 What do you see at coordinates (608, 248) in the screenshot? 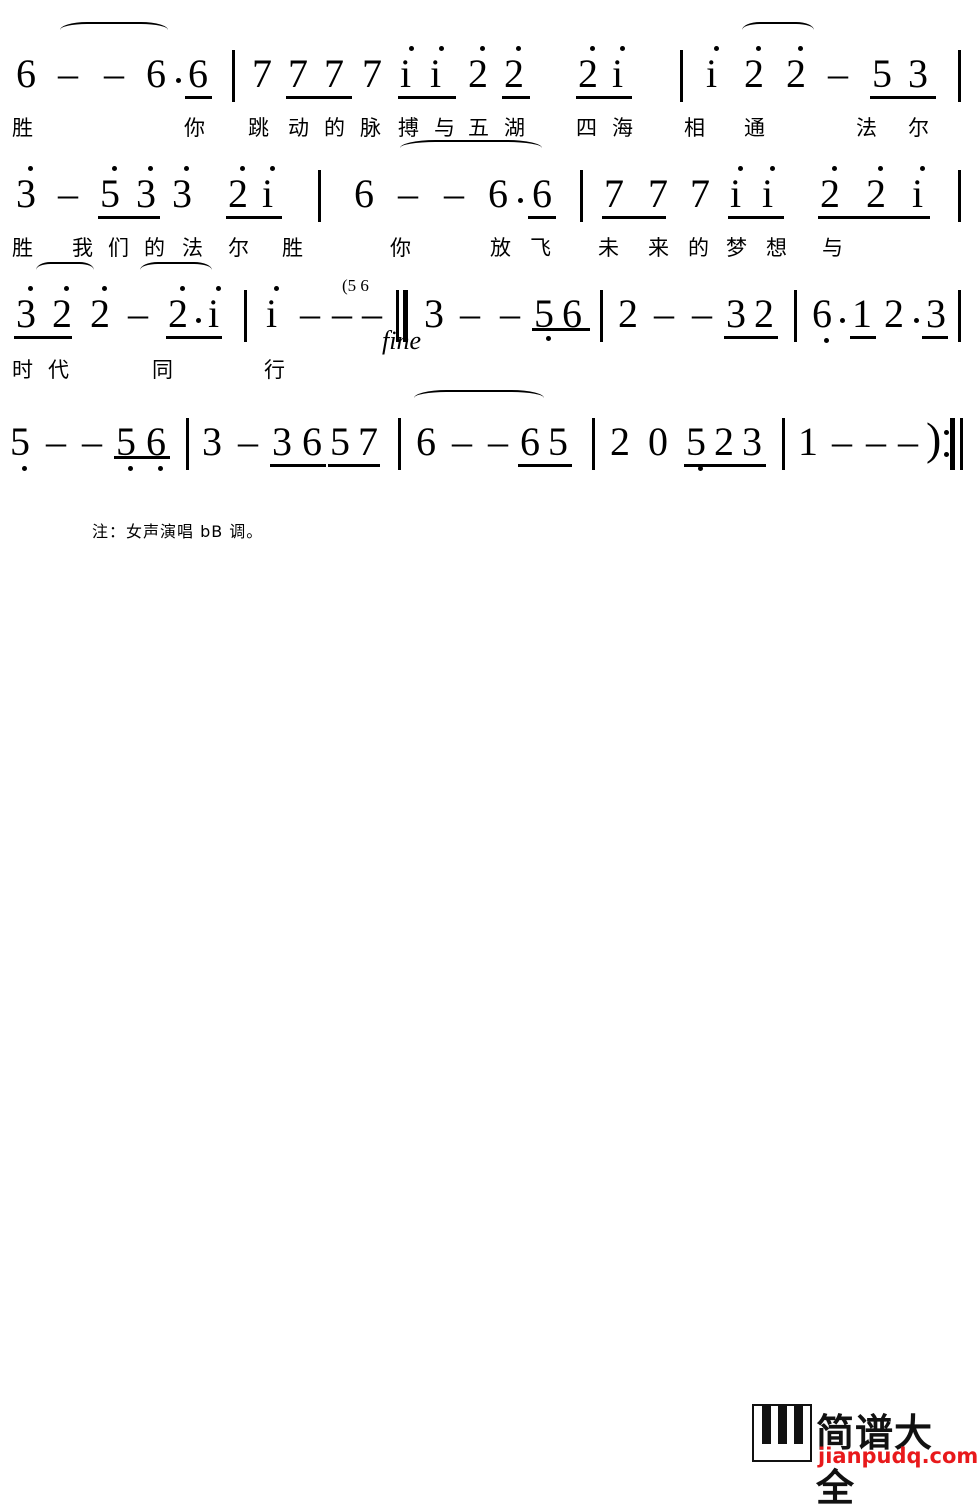
I see `lyric: 未` at bounding box center [608, 248].